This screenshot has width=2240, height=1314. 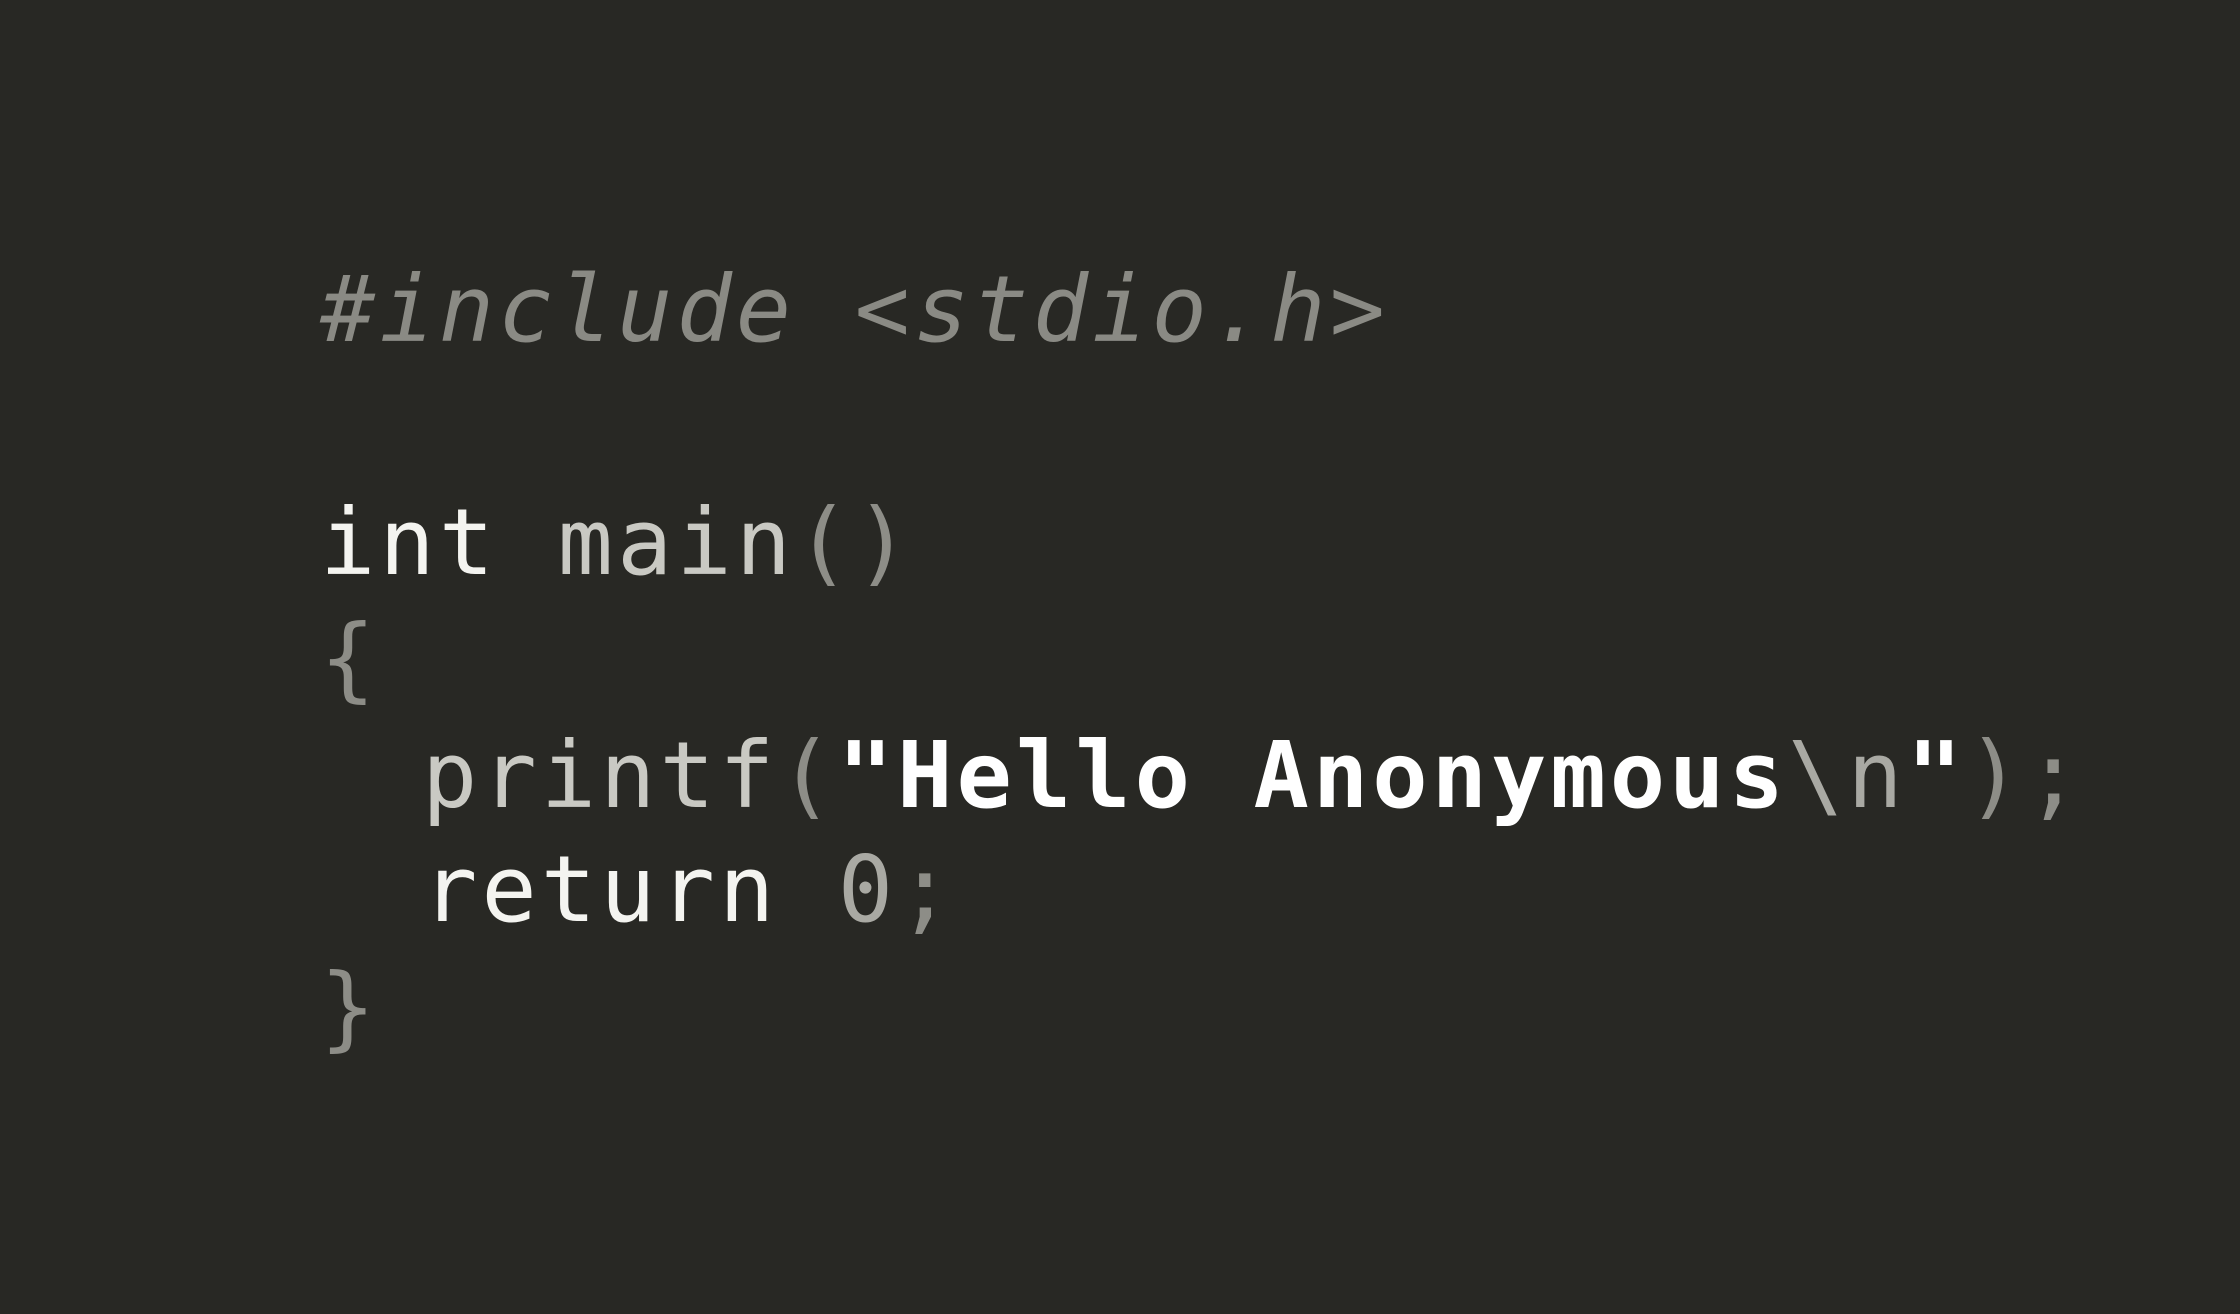 What do you see at coordinates (409, 542) in the screenshot?
I see `return-type: int` at bounding box center [409, 542].